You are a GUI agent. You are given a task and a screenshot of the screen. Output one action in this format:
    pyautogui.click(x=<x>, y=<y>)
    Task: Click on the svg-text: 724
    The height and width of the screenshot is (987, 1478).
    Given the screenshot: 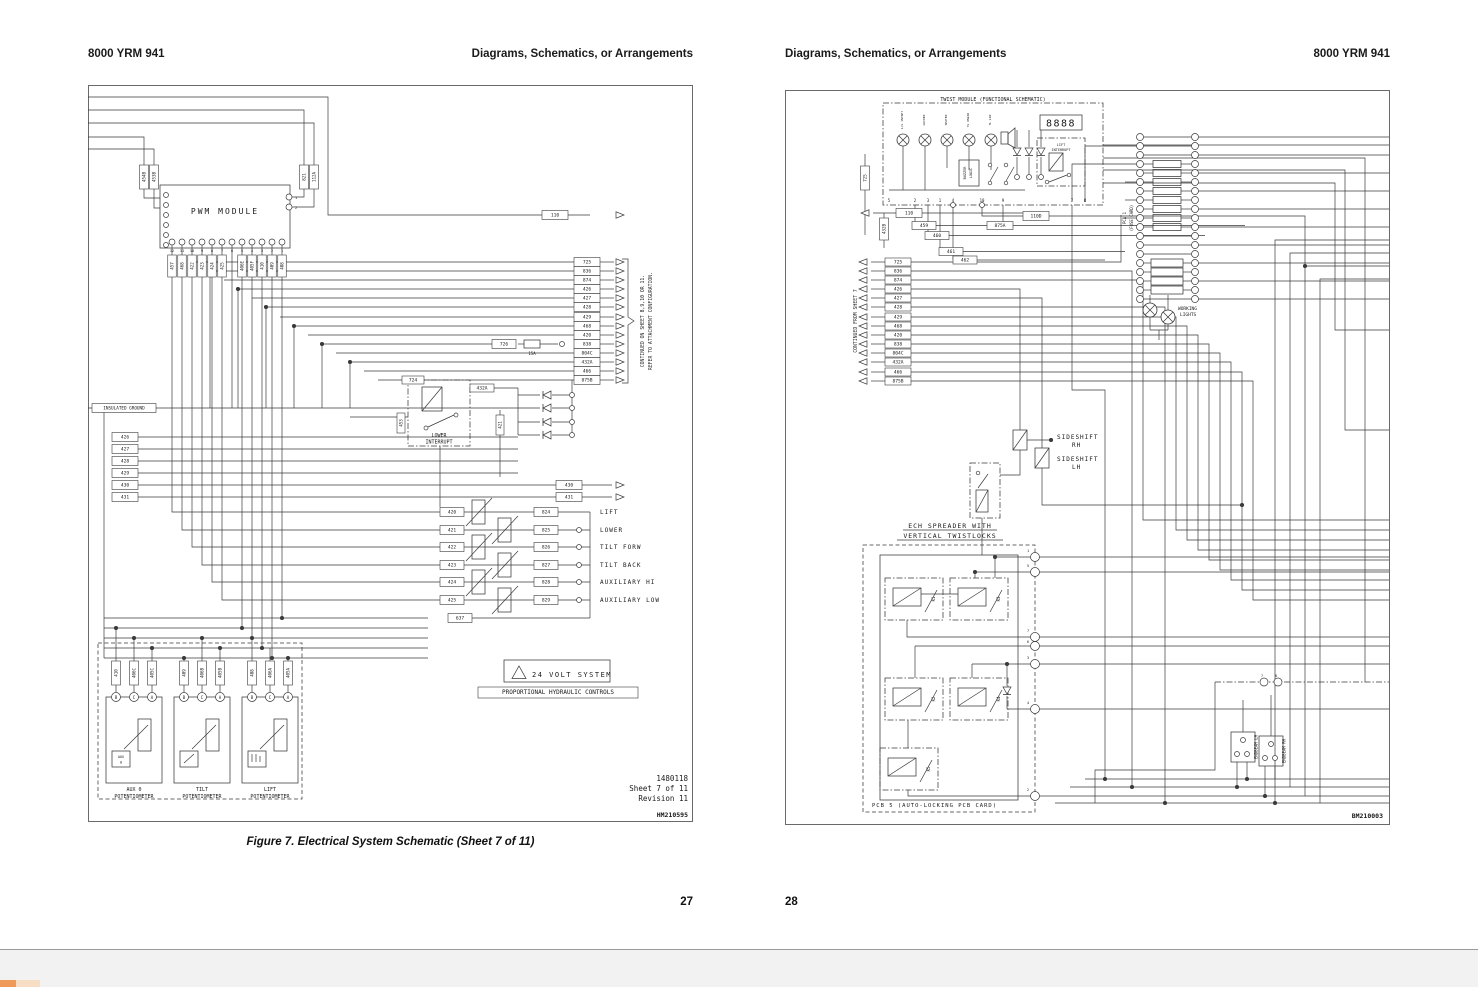 What is the action you would take?
    pyautogui.click(x=413, y=381)
    